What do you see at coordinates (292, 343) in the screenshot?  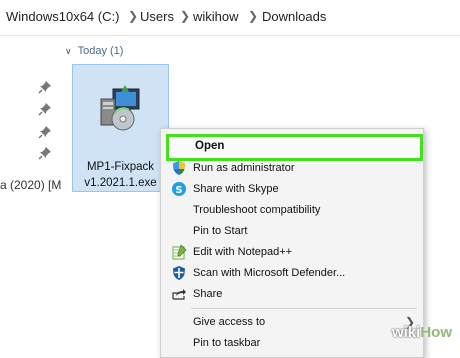 I see `menu-item-pin-to-taskbar: Pin to taskbar` at bounding box center [292, 343].